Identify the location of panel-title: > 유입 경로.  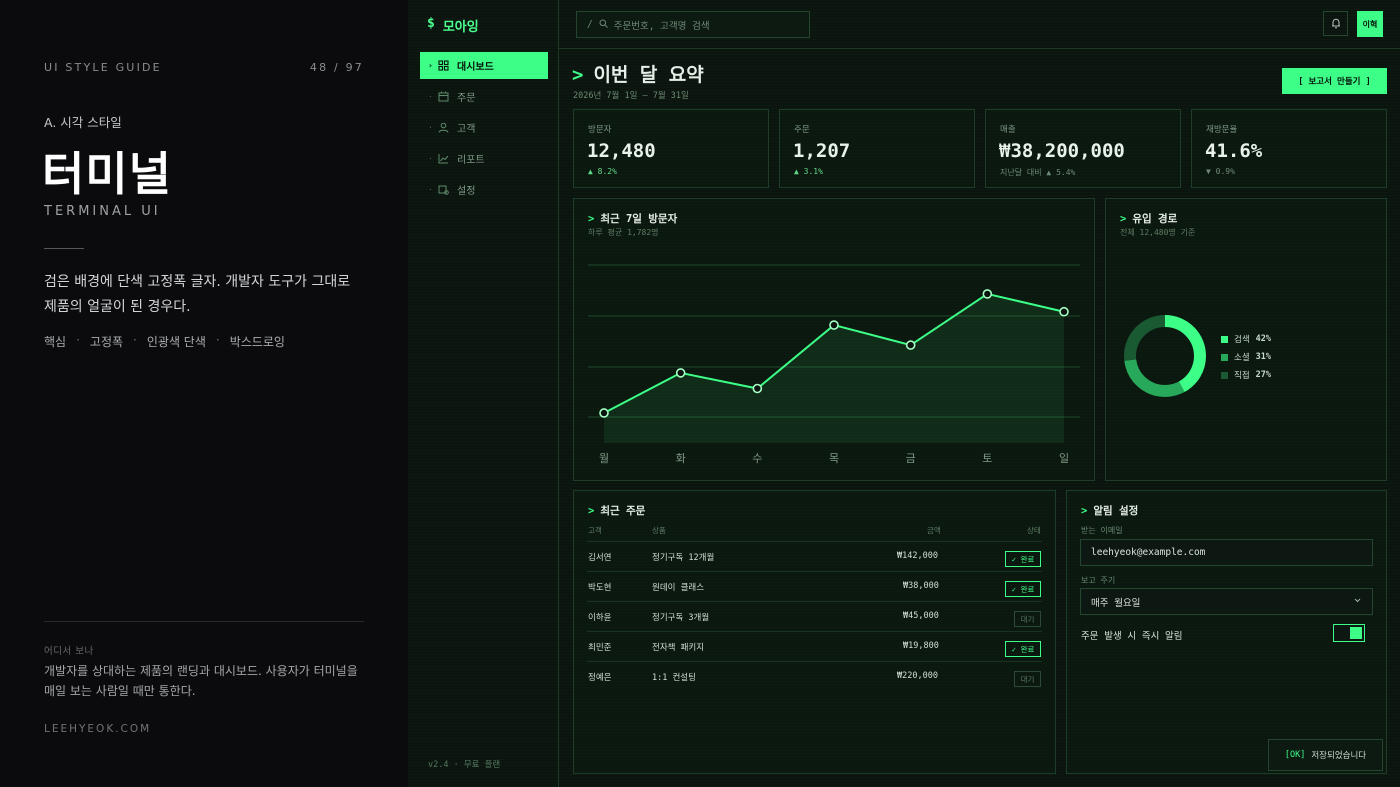
(1148, 218).